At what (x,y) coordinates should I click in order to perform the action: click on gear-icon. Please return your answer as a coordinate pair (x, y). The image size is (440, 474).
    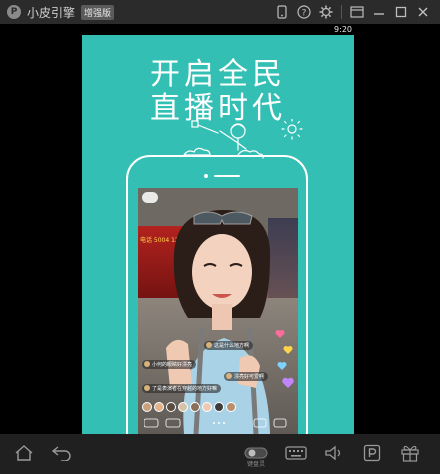
    Looking at the image, I should click on (326, 12).